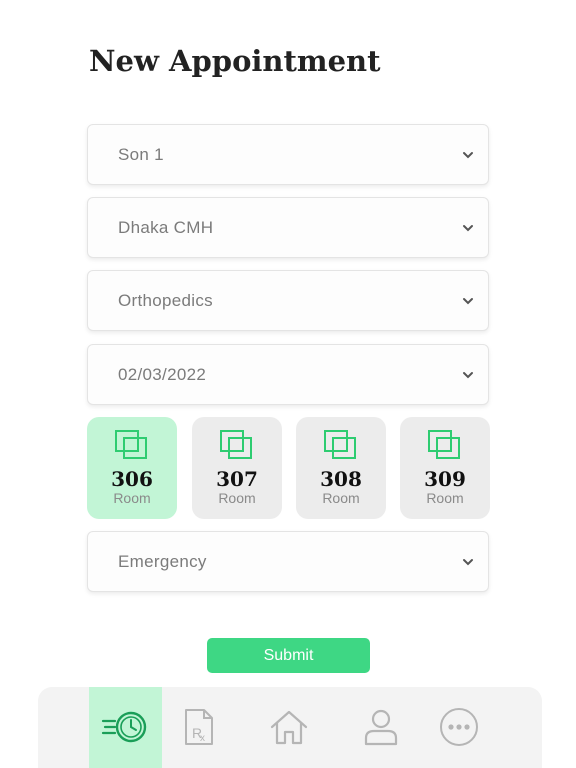  Describe the element at coordinates (162, 374) in the screenshot. I see `date-value: 02/03/2022` at that location.